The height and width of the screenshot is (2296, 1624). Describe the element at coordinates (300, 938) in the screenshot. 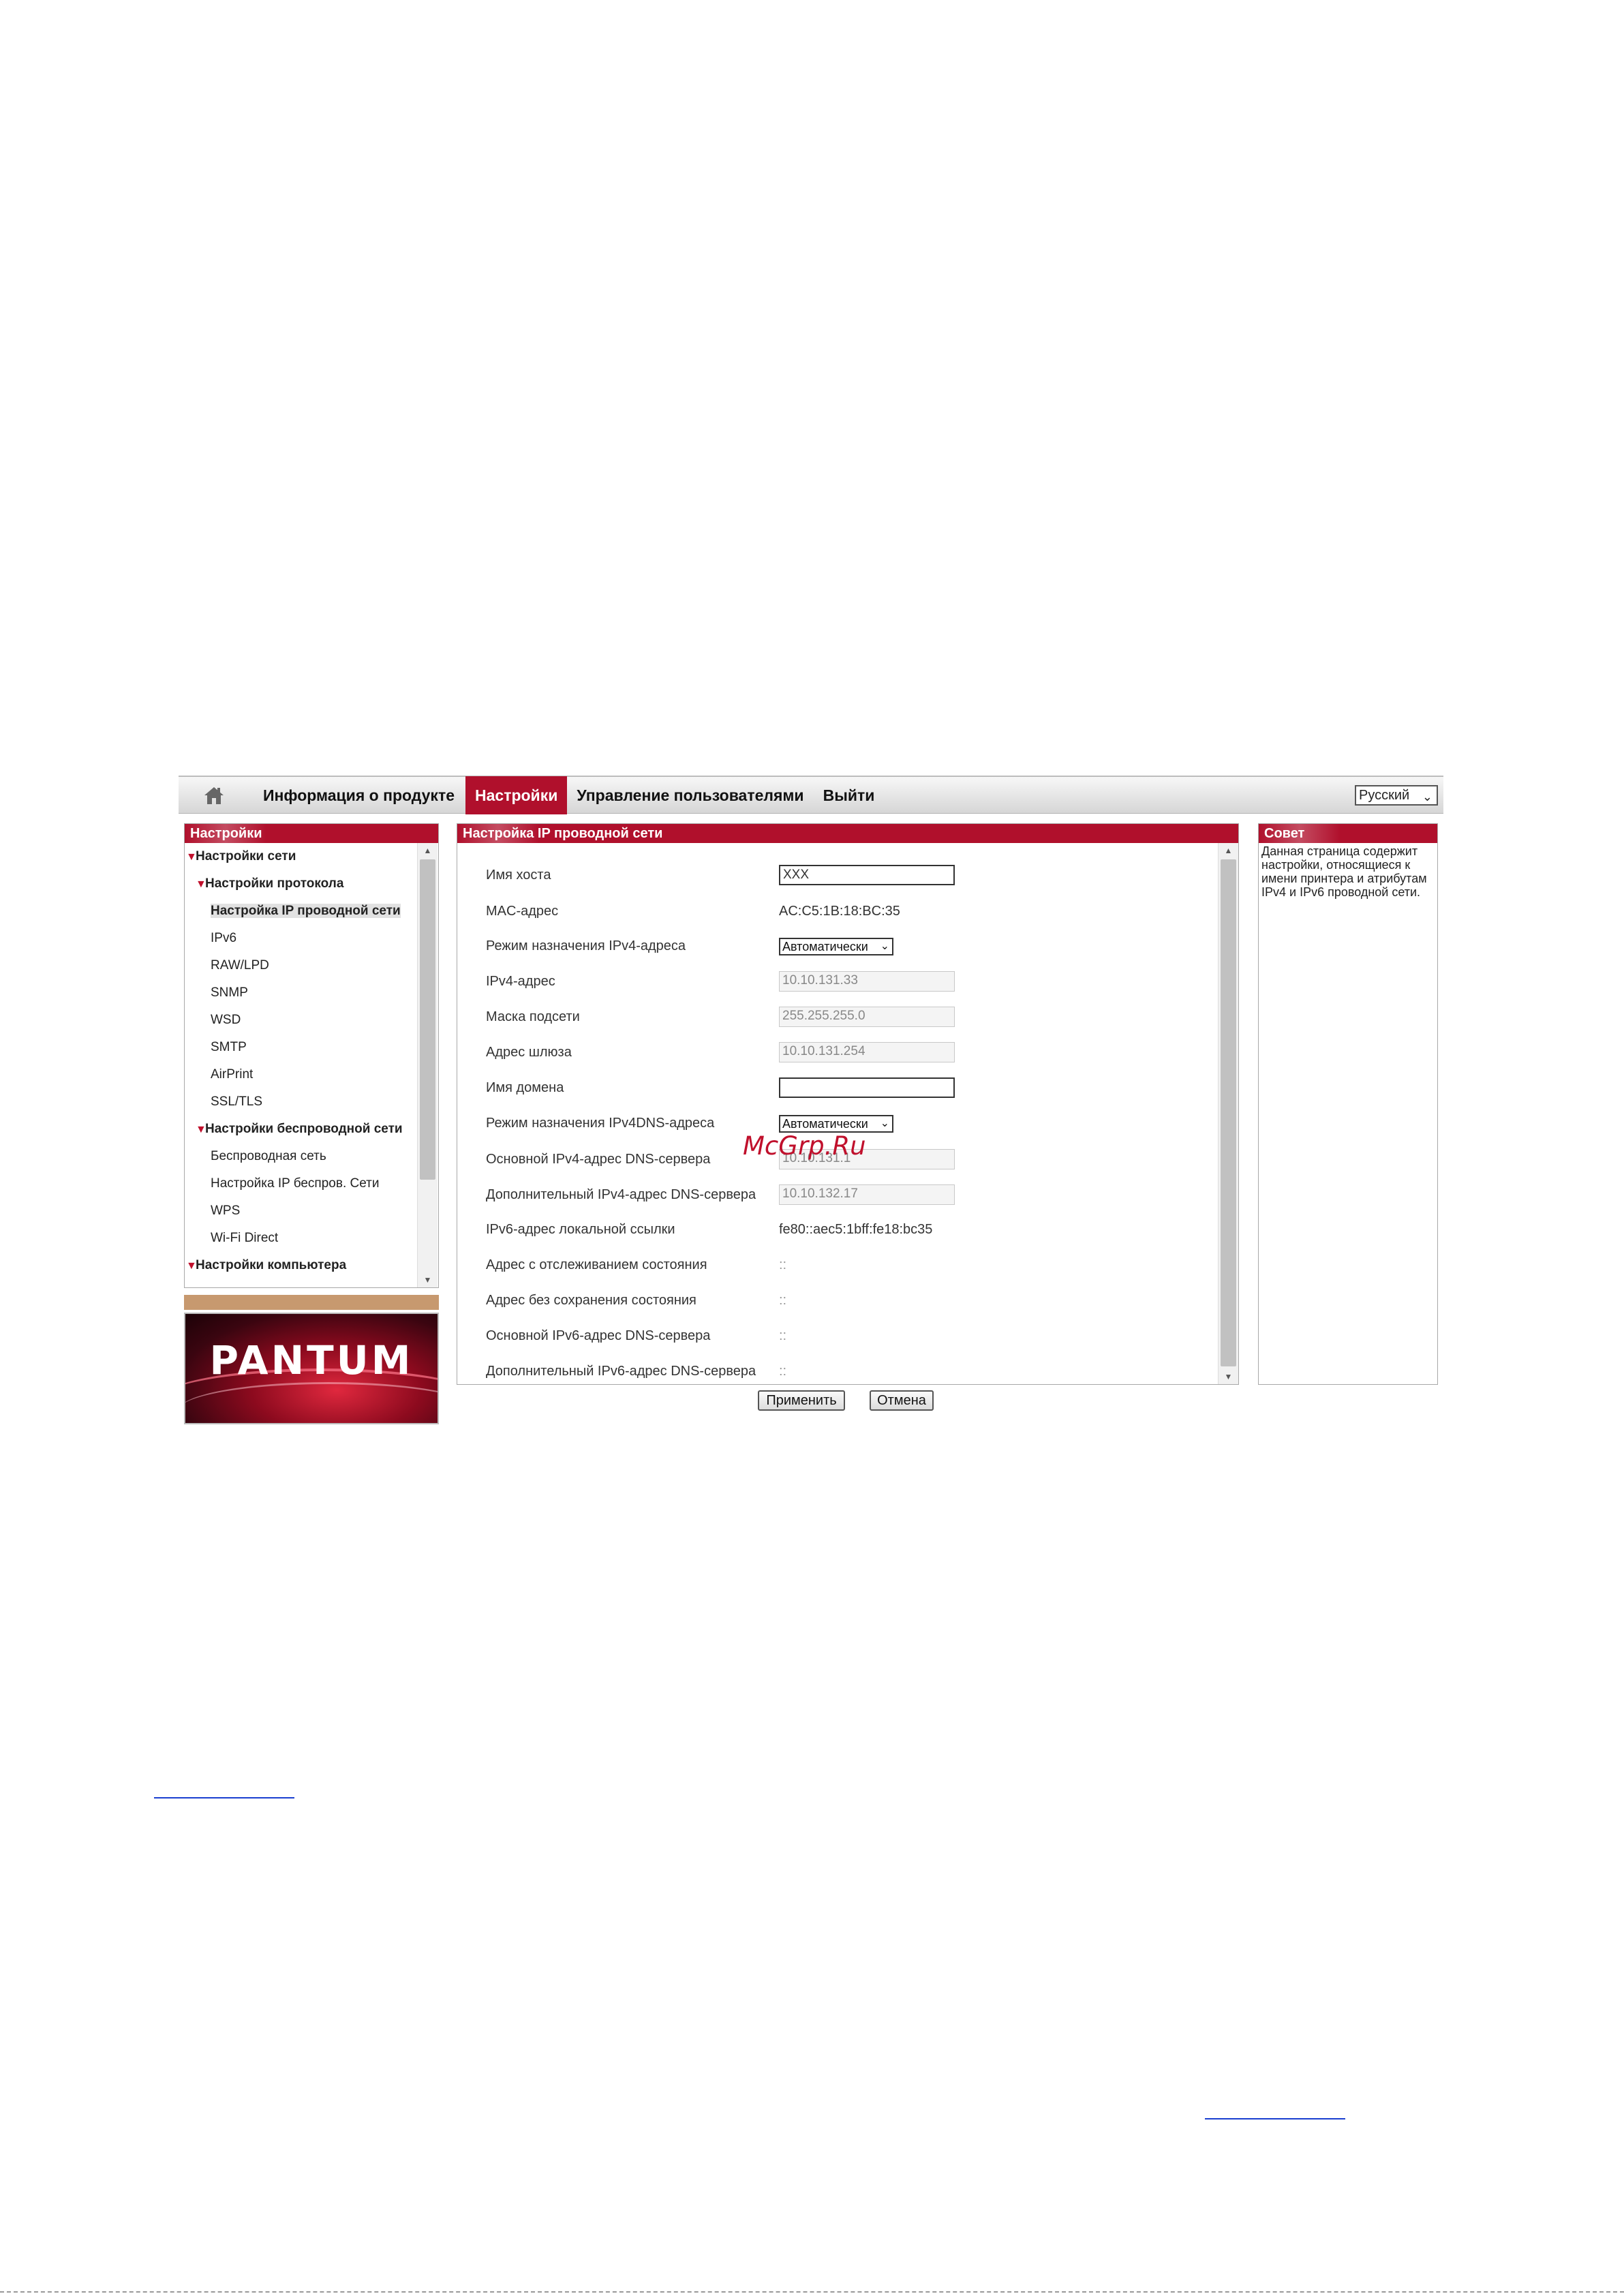

I see `tree-item: IPv6` at that location.